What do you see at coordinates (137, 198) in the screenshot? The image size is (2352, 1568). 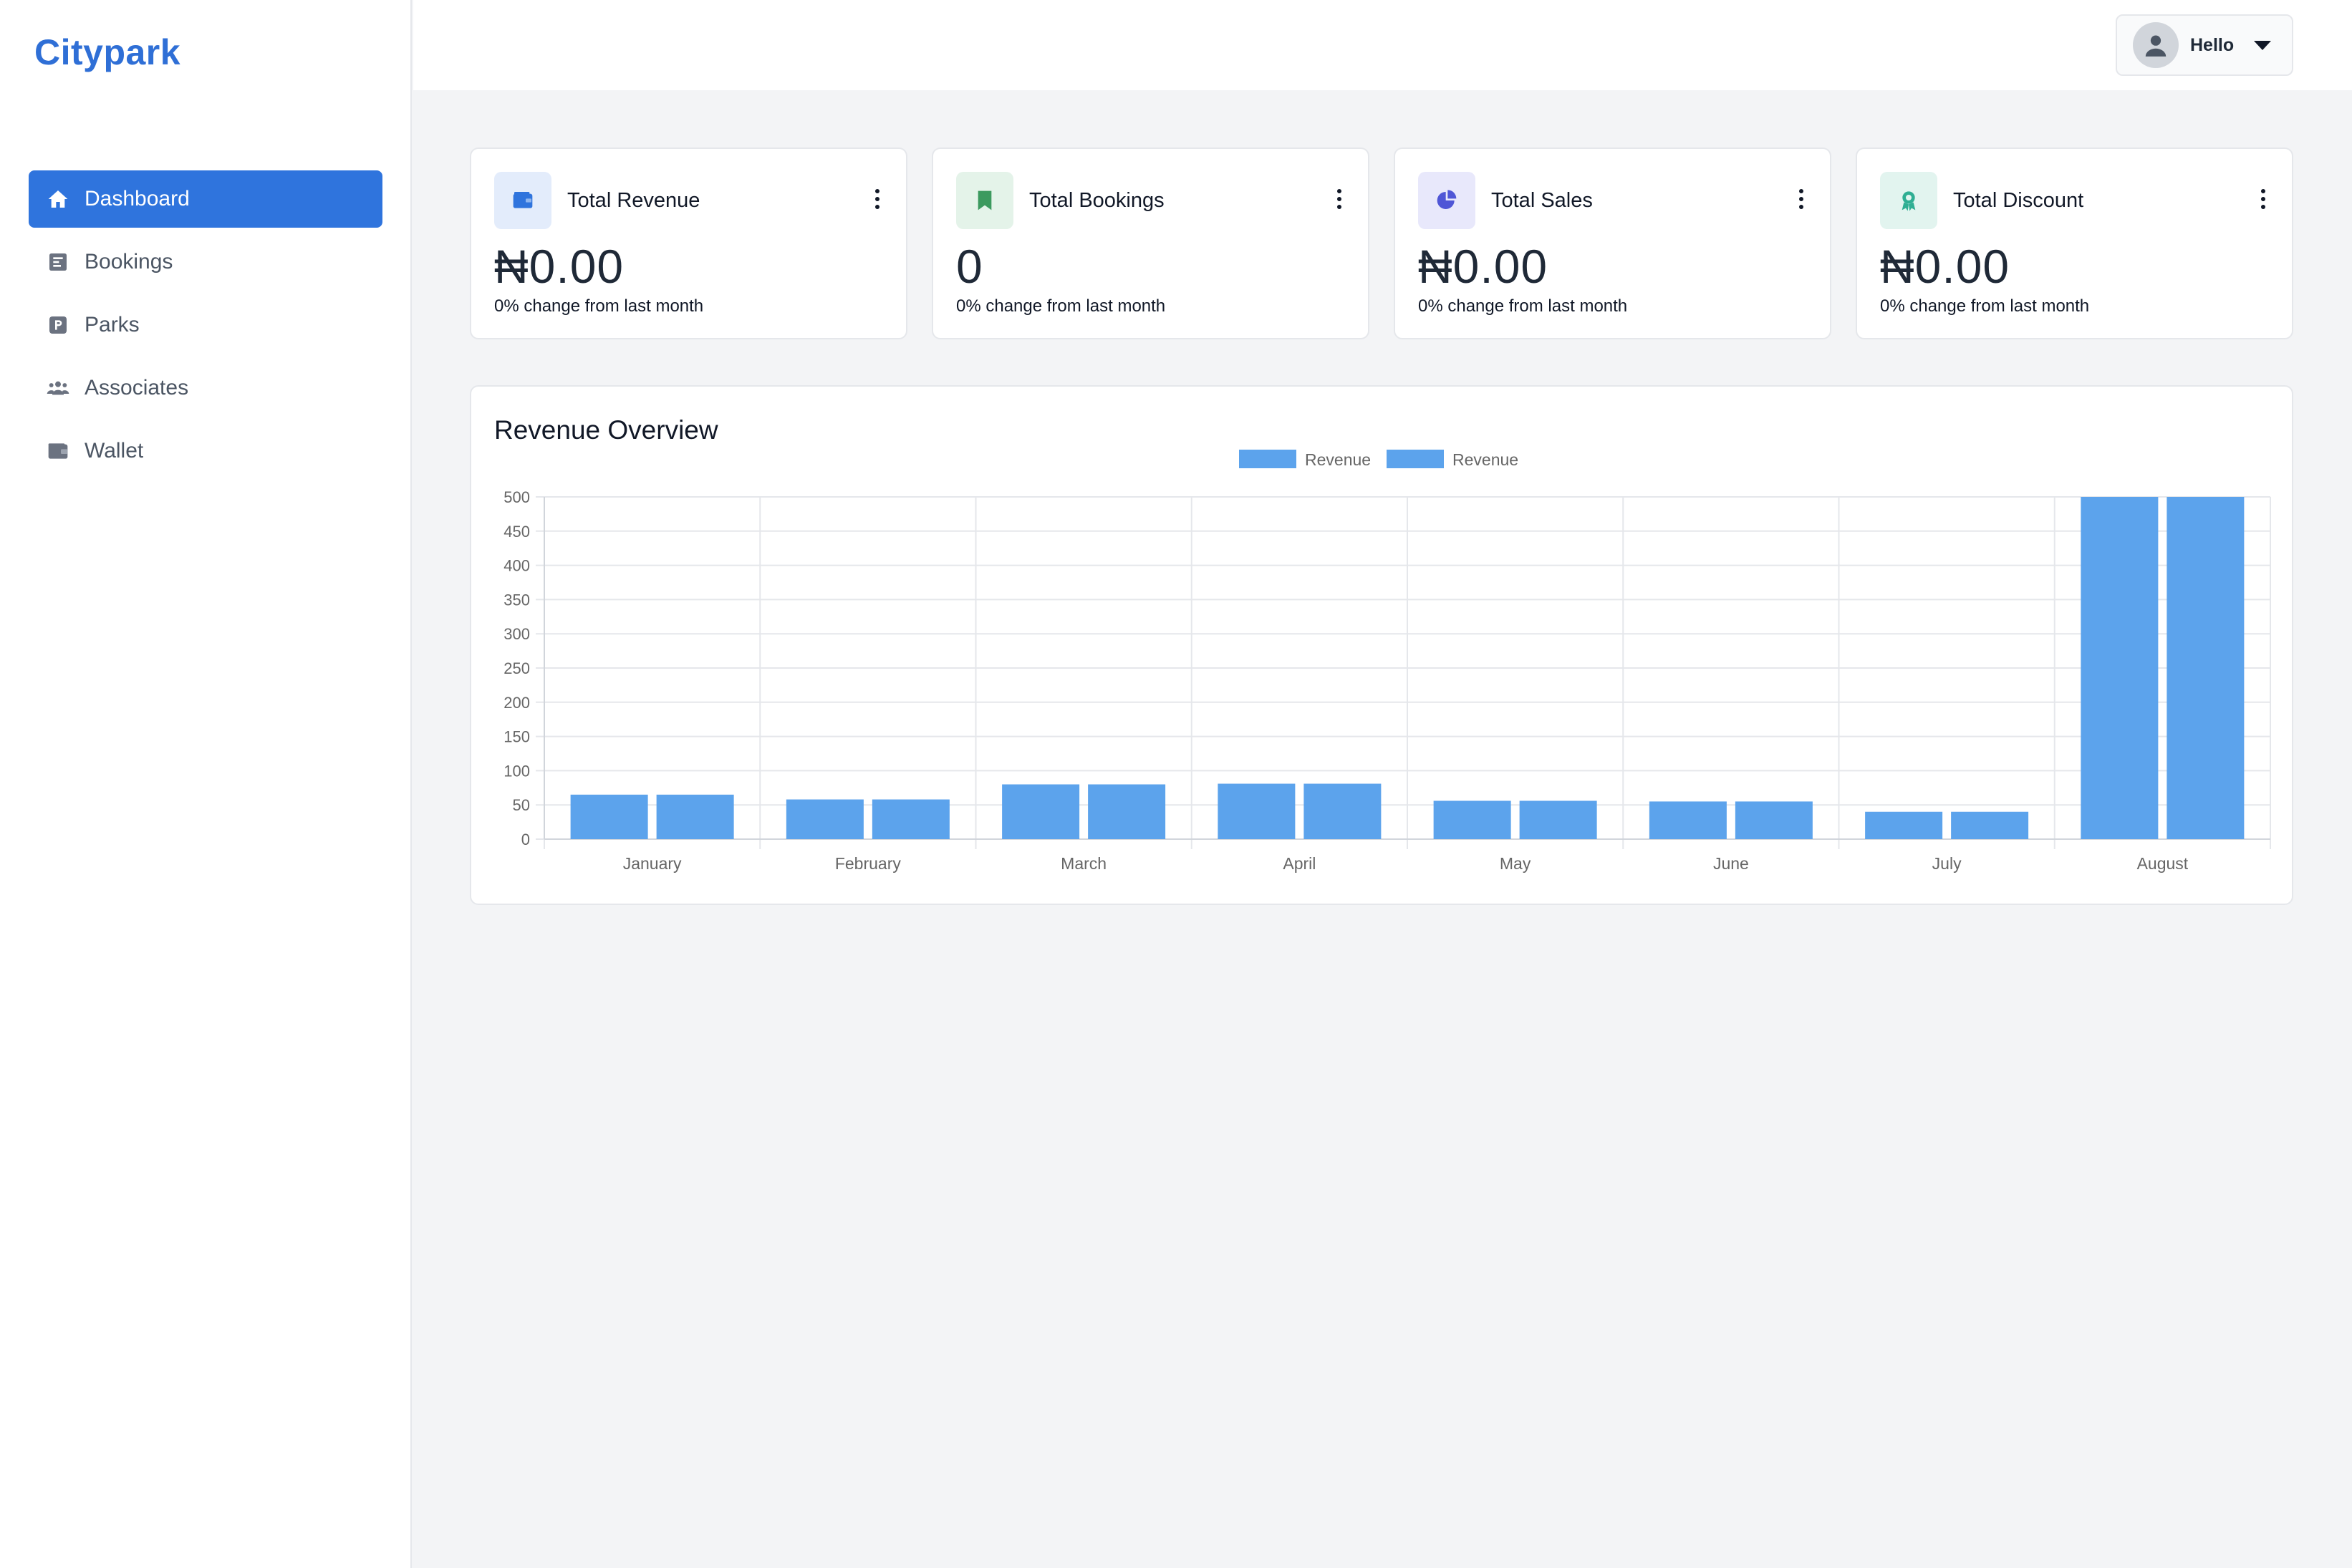 I see `sidebar-item-label: Dashboard` at bounding box center [137, 198].